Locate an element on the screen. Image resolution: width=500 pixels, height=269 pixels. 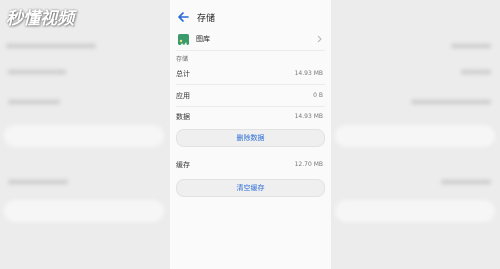
back-arrow-icon is located at coordinates (183, 17).